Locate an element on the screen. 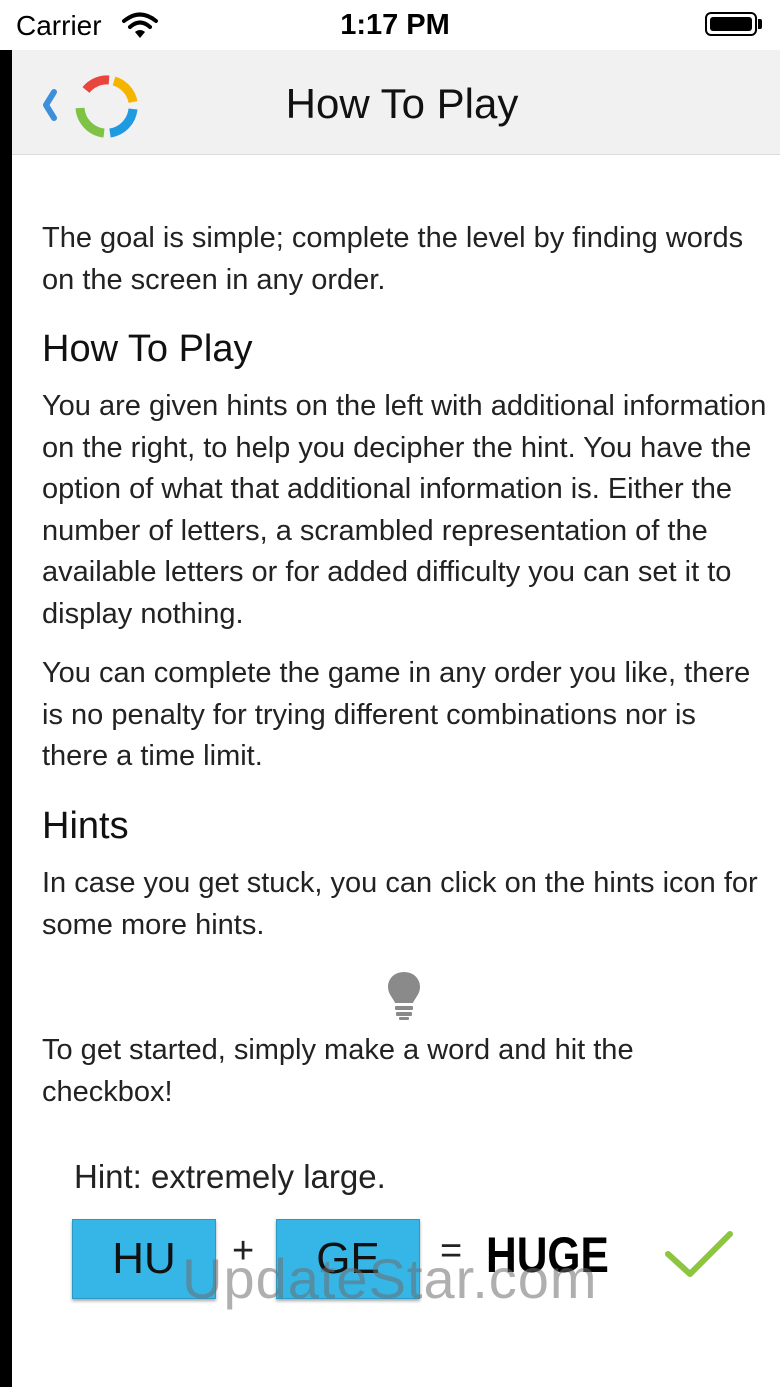  example-hint: Hint: extremely large. is located at coordinates (230, 1176).